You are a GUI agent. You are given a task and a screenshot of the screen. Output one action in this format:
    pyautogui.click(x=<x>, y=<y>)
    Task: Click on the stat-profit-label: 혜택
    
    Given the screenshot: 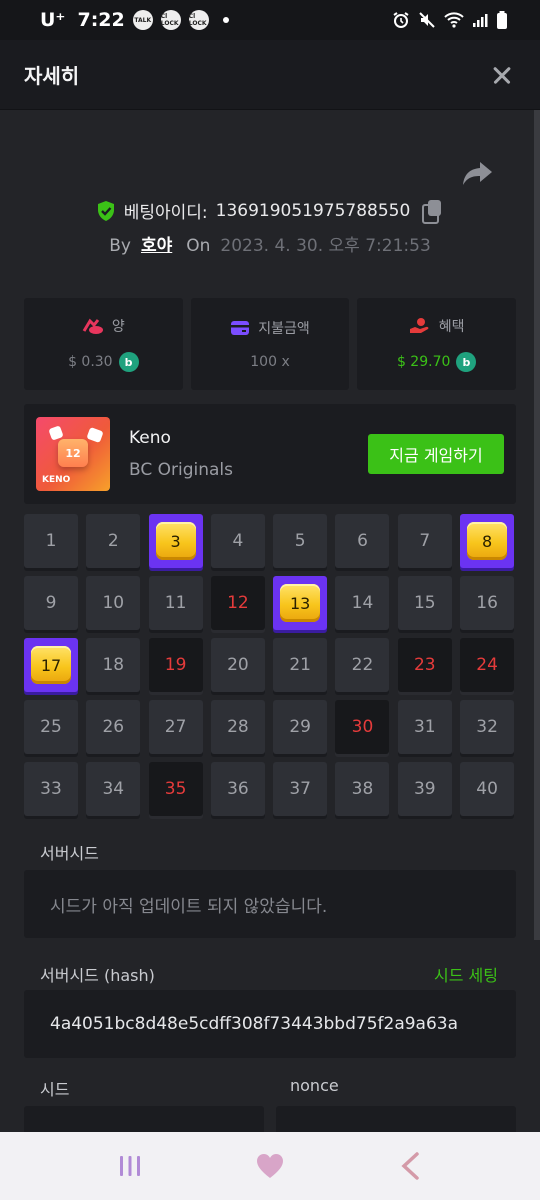 What is the action you would take?
    pyautogui.click(x=451, y=327)
    